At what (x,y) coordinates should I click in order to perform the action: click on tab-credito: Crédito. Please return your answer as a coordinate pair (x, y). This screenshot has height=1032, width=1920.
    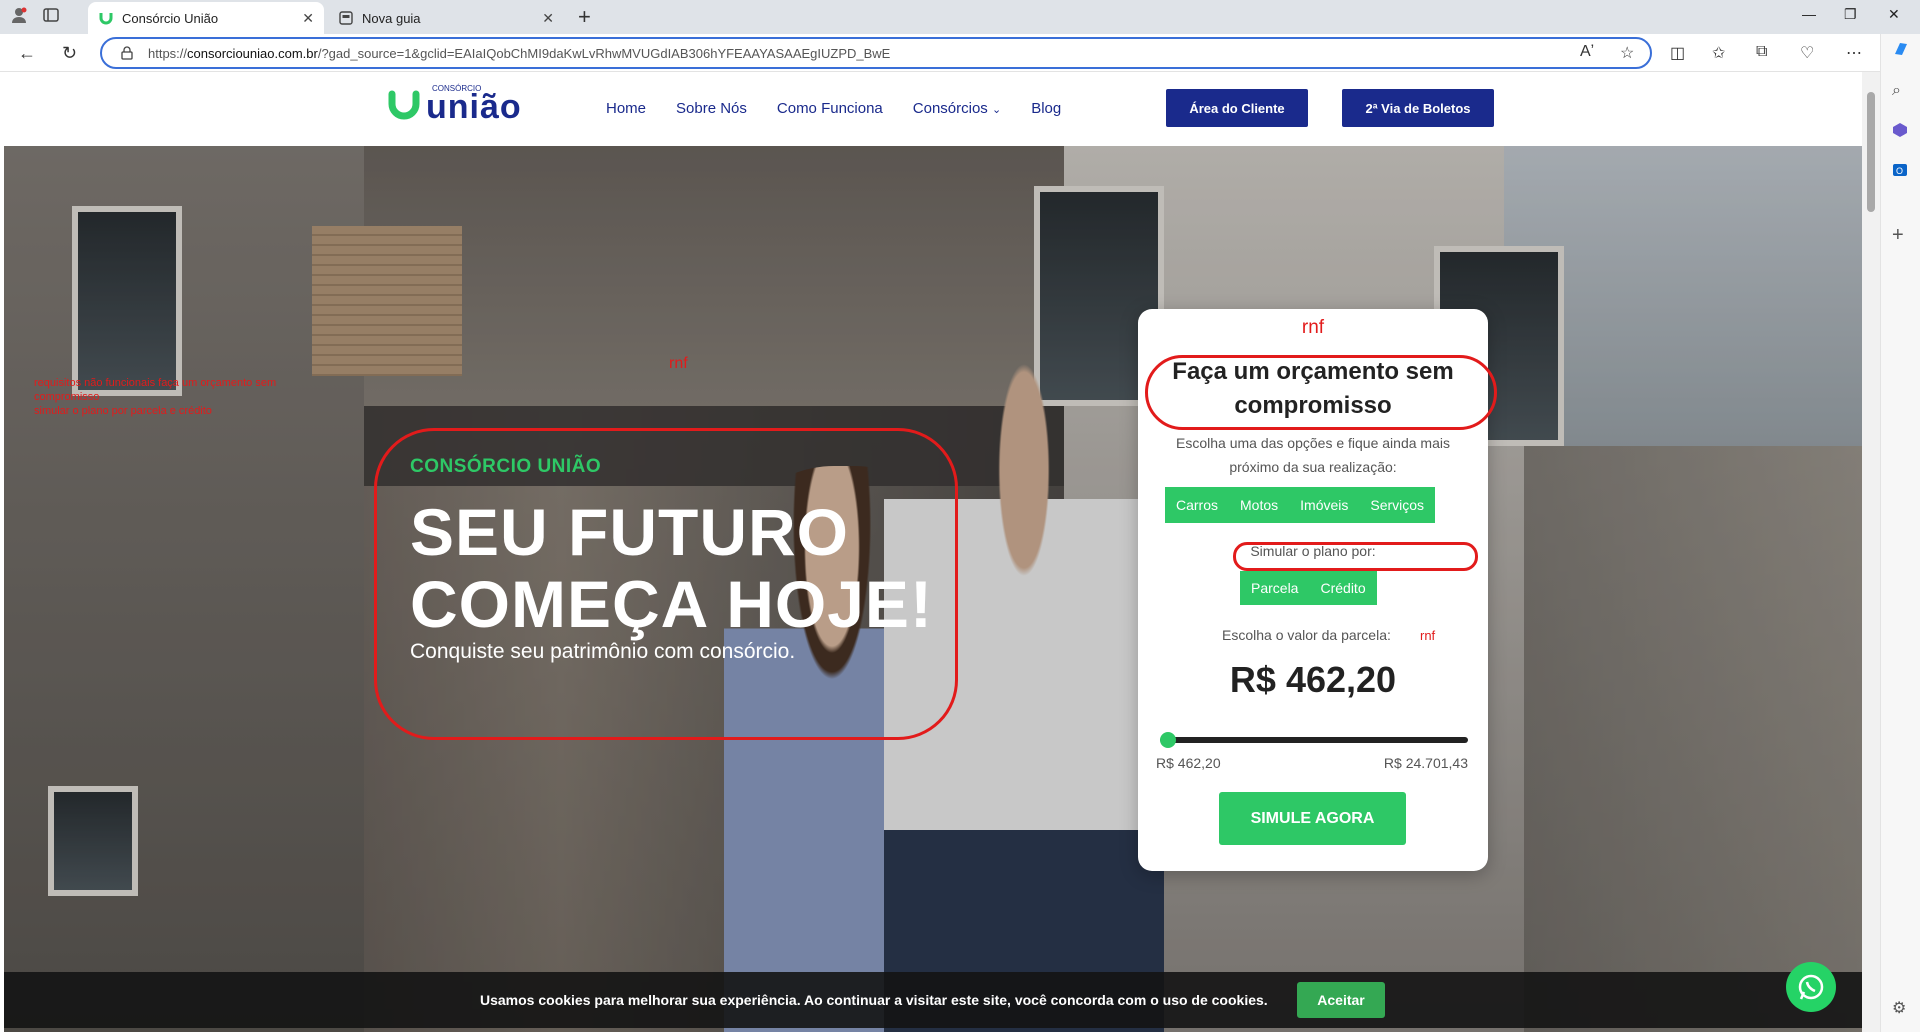
    Looking at the image, I should click on (1342, 588).